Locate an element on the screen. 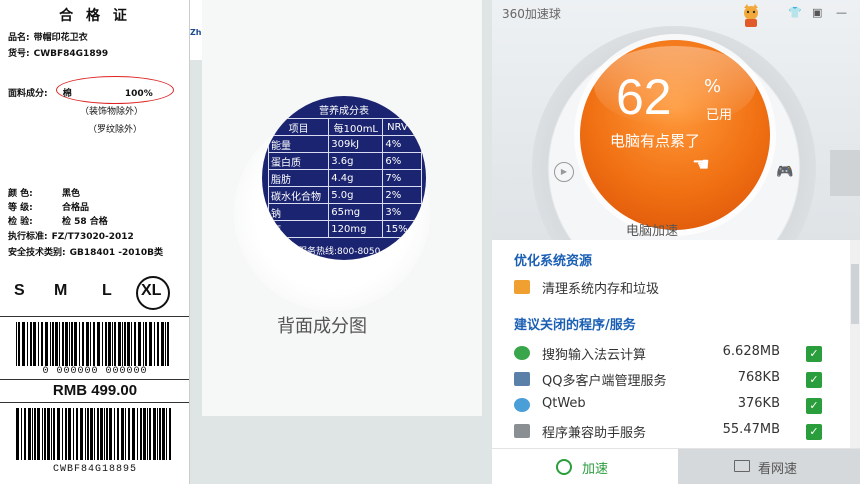 The width and height of the screenshot is (860, 484). status-text: 电脑有点累了 is located at coordinates (655, 141).